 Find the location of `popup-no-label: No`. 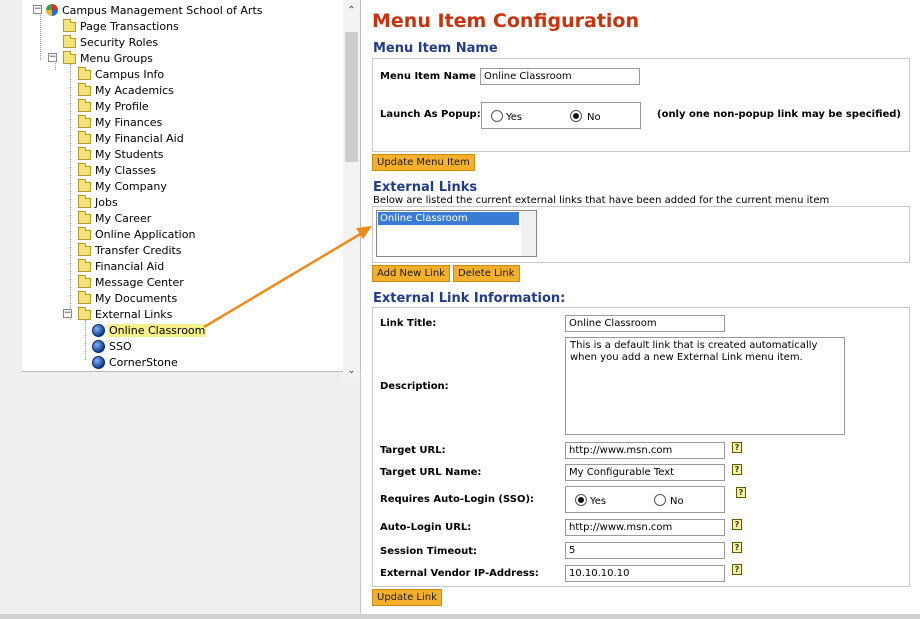

popup-no-label: No is located at coordinates (594, 117).